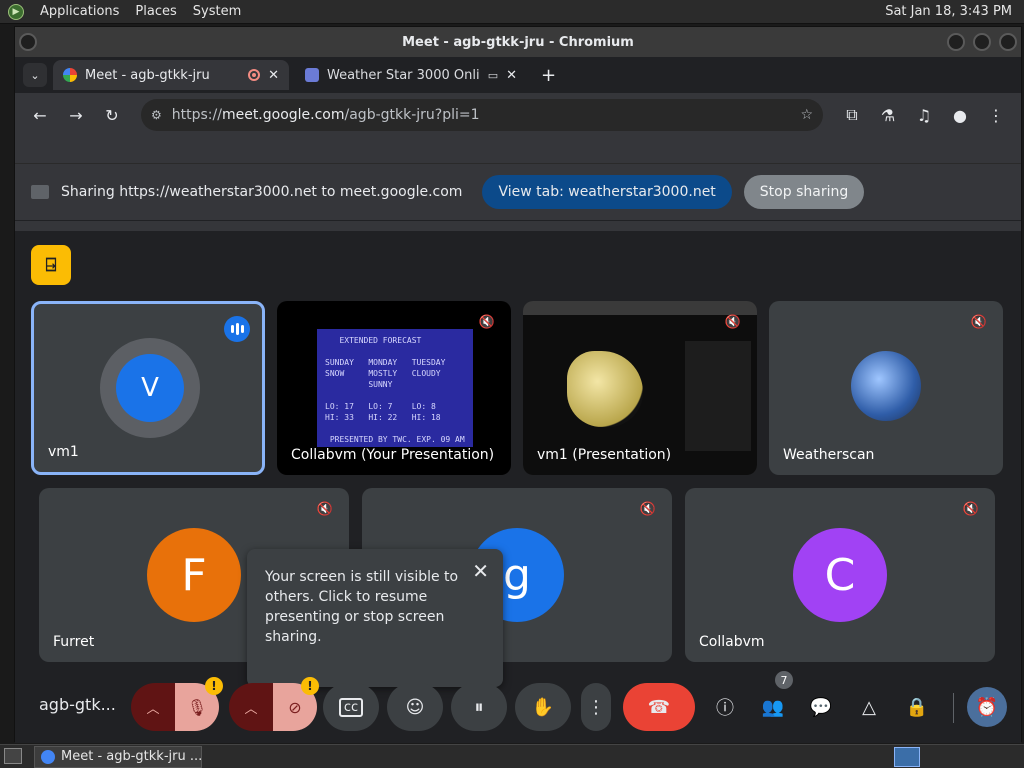 This screenshot has height=768, width=1024. I want to click on participant-tile-vm1-presentation: 🔇 vm1 (Presentation), so click(640, 388).